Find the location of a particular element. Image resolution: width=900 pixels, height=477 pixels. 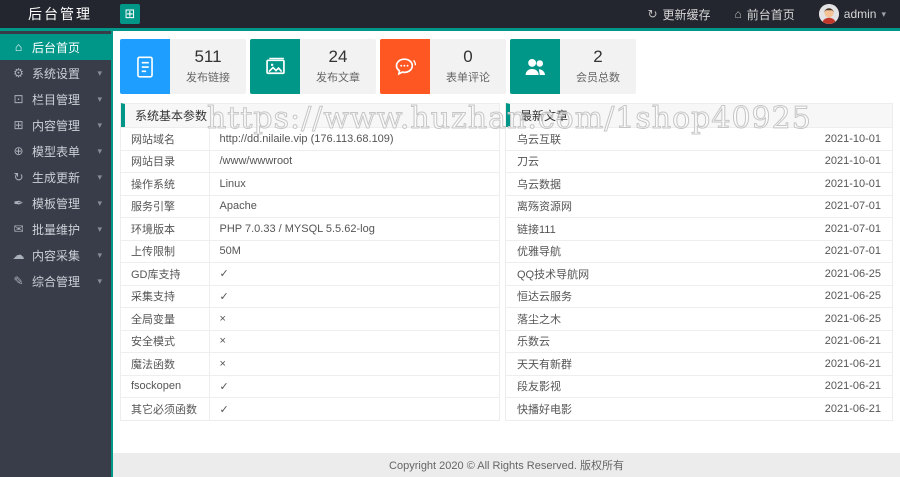

document-icon is located at coordinates (145, 66).